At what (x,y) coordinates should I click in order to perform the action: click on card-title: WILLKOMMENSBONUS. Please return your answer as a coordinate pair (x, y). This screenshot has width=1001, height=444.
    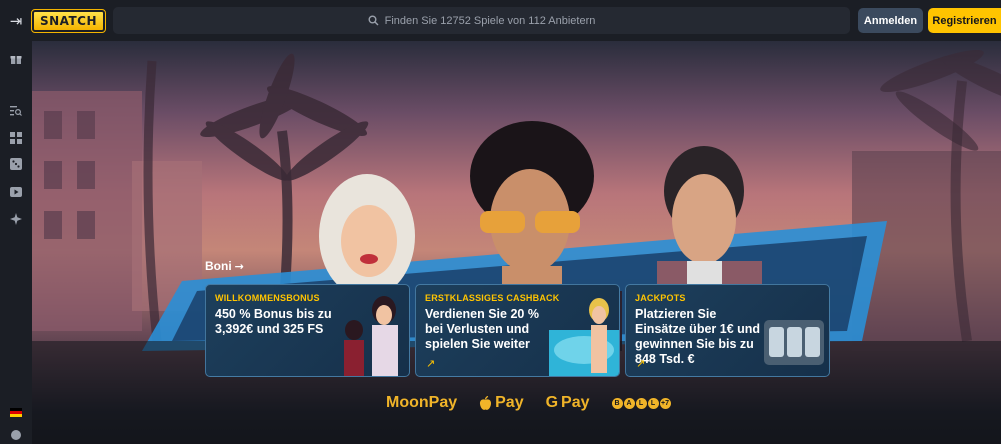
    Looking at the image, I should click on (267, 298).